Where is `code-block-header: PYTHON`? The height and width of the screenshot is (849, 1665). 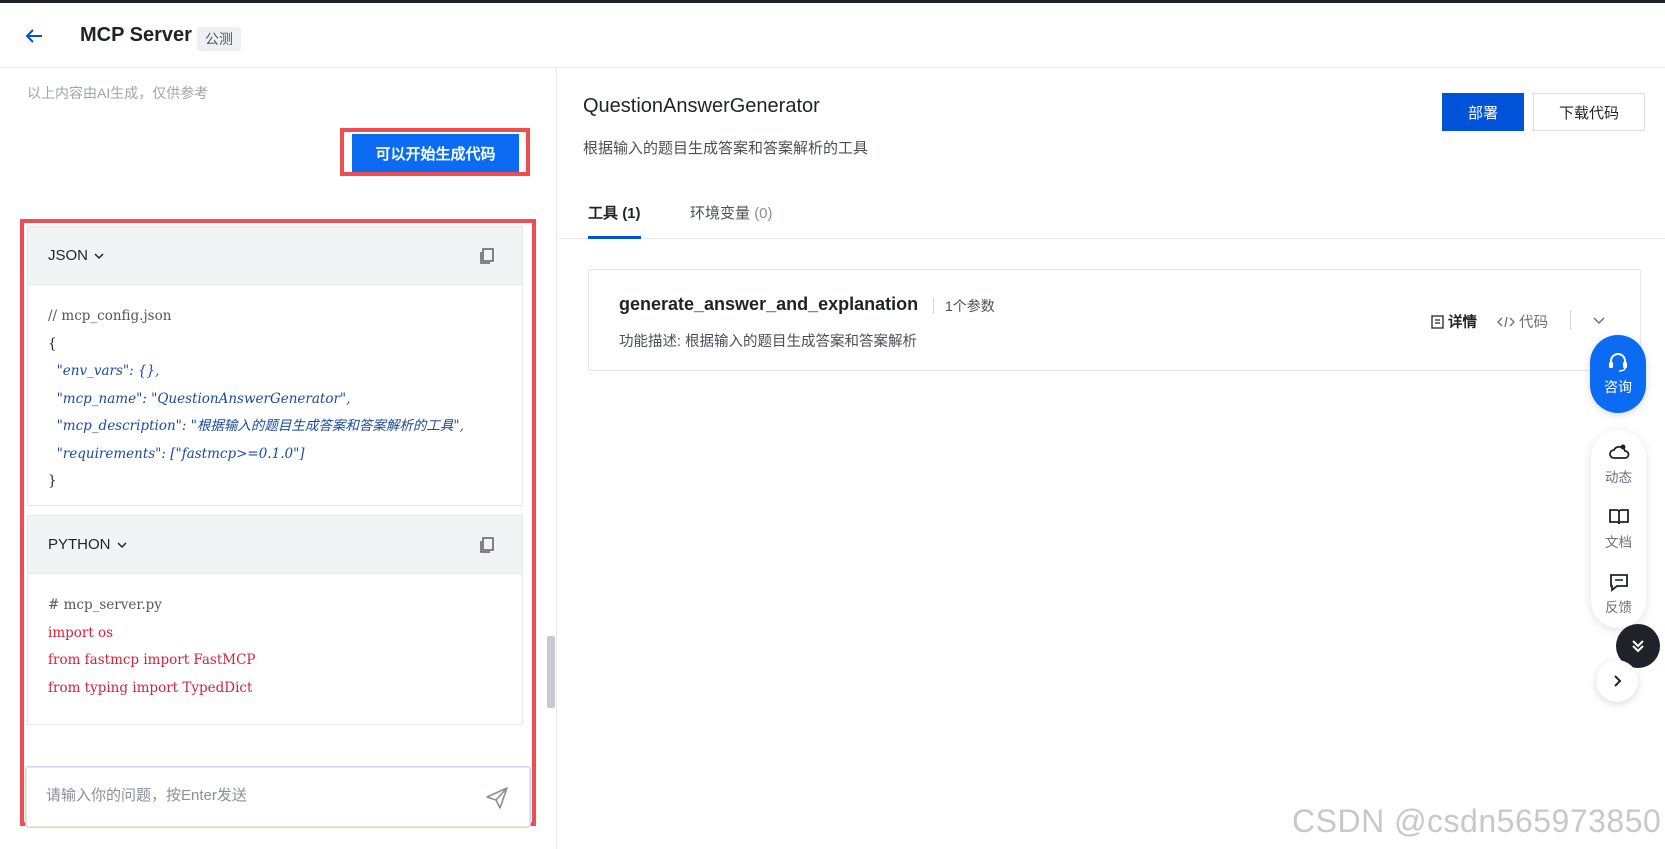 code-block-header: PYTHON is located at coordinates (275, 545).